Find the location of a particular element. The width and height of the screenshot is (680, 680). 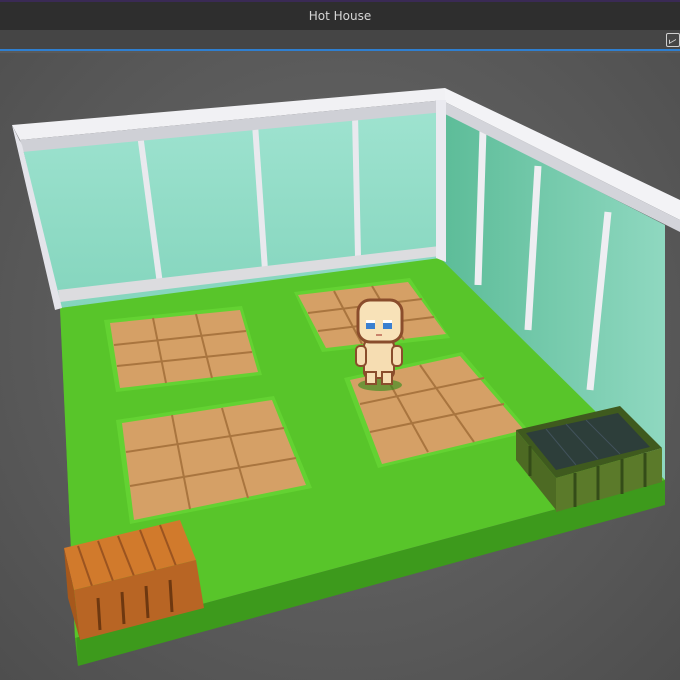

window-title: Hot House is located at coordinates (340, 16).